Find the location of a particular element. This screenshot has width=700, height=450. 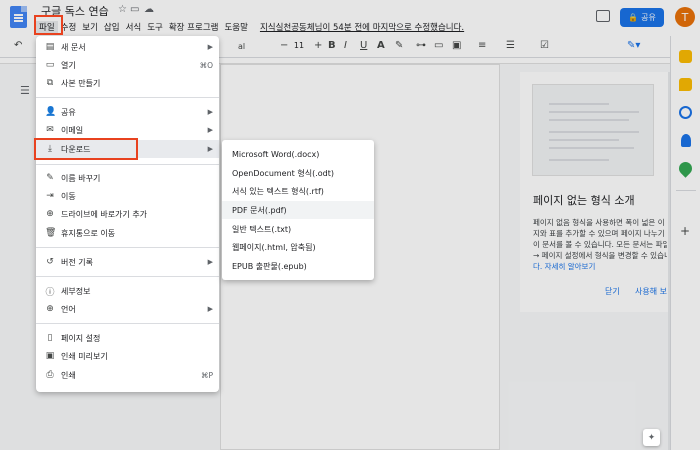

menu-item-label: 다운로드 is located at coordinates (76, 149).